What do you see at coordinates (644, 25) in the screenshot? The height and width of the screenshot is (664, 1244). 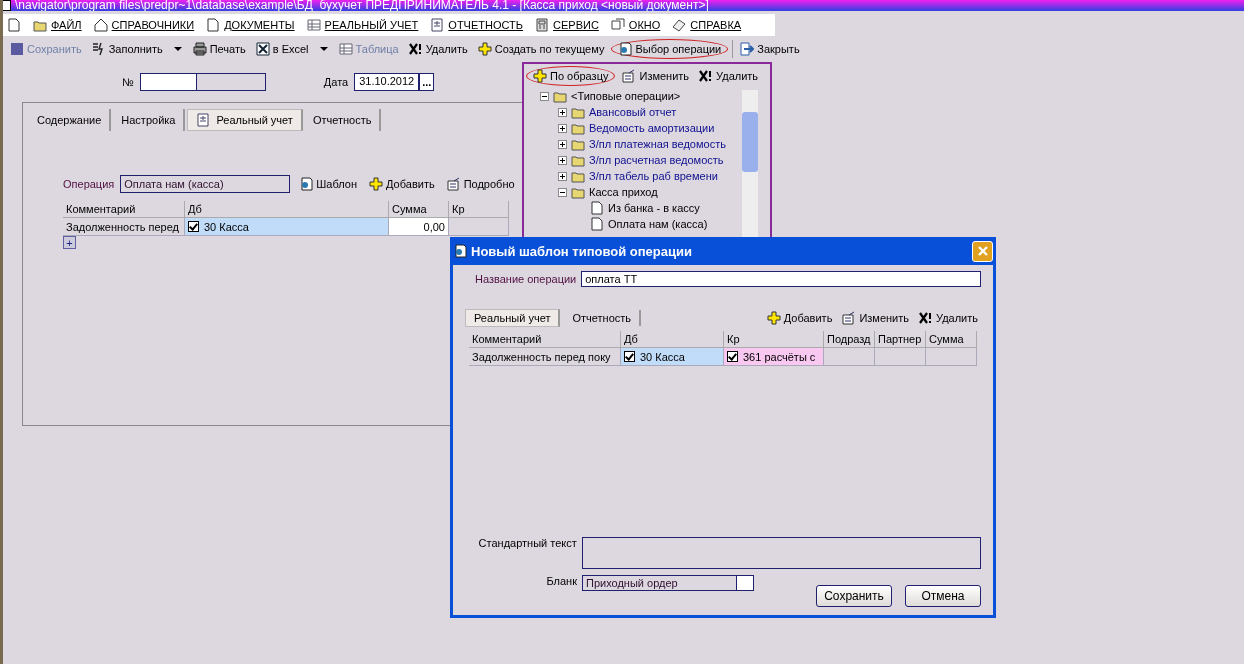 I see `menu-item: ОКНО` at bounding box center [644, 25].